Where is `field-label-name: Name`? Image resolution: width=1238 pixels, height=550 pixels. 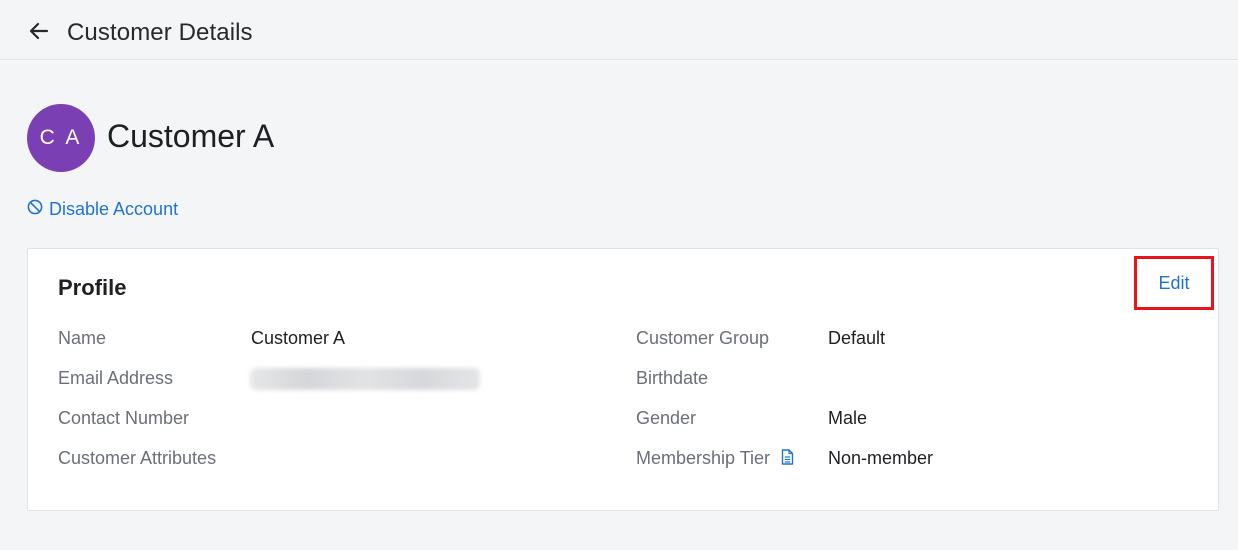 field-label-name: Name is located at coordinates (82, 338).